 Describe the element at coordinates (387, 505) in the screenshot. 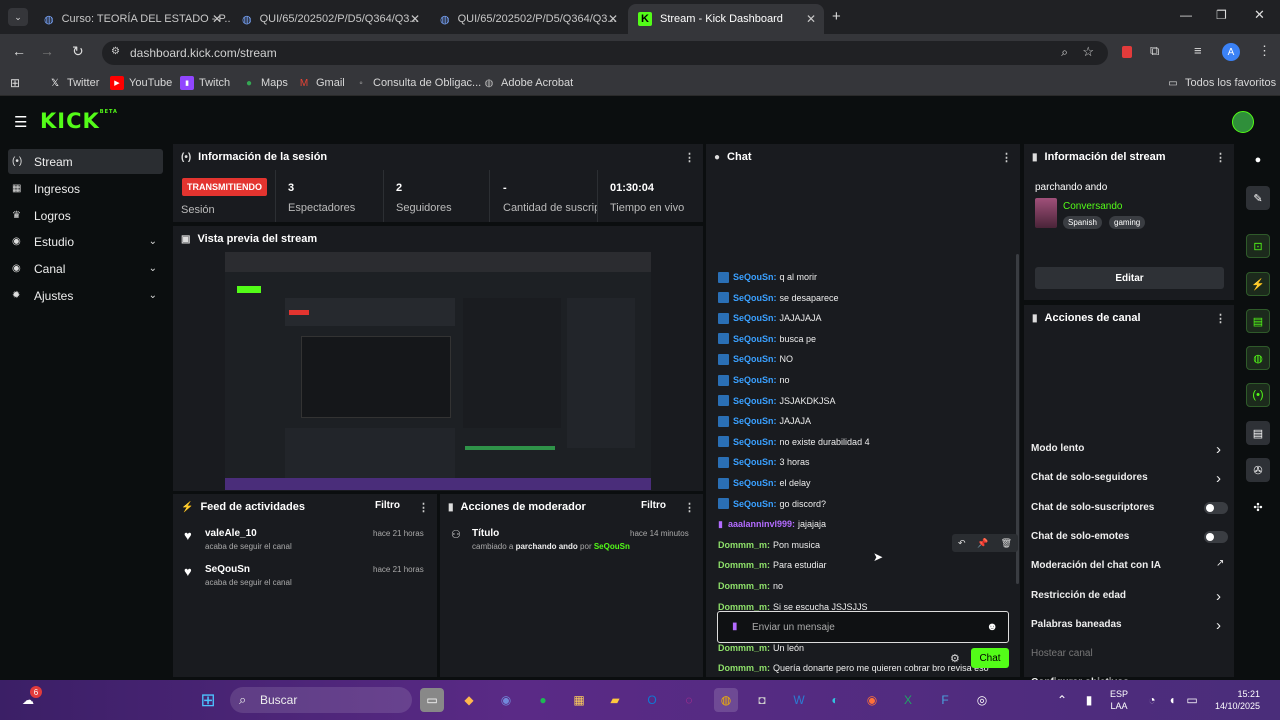

I see `filter-button: Filtro` at that location.